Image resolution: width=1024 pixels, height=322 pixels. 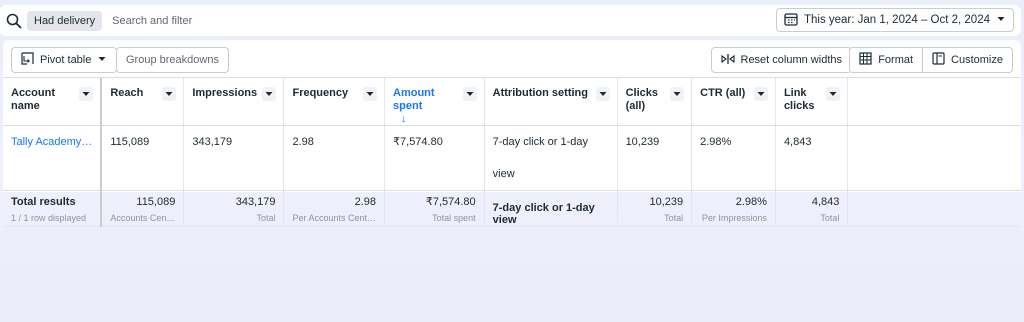 I want to click on column-header-ctr-all: CTR (all), so click(x=733, y=102).